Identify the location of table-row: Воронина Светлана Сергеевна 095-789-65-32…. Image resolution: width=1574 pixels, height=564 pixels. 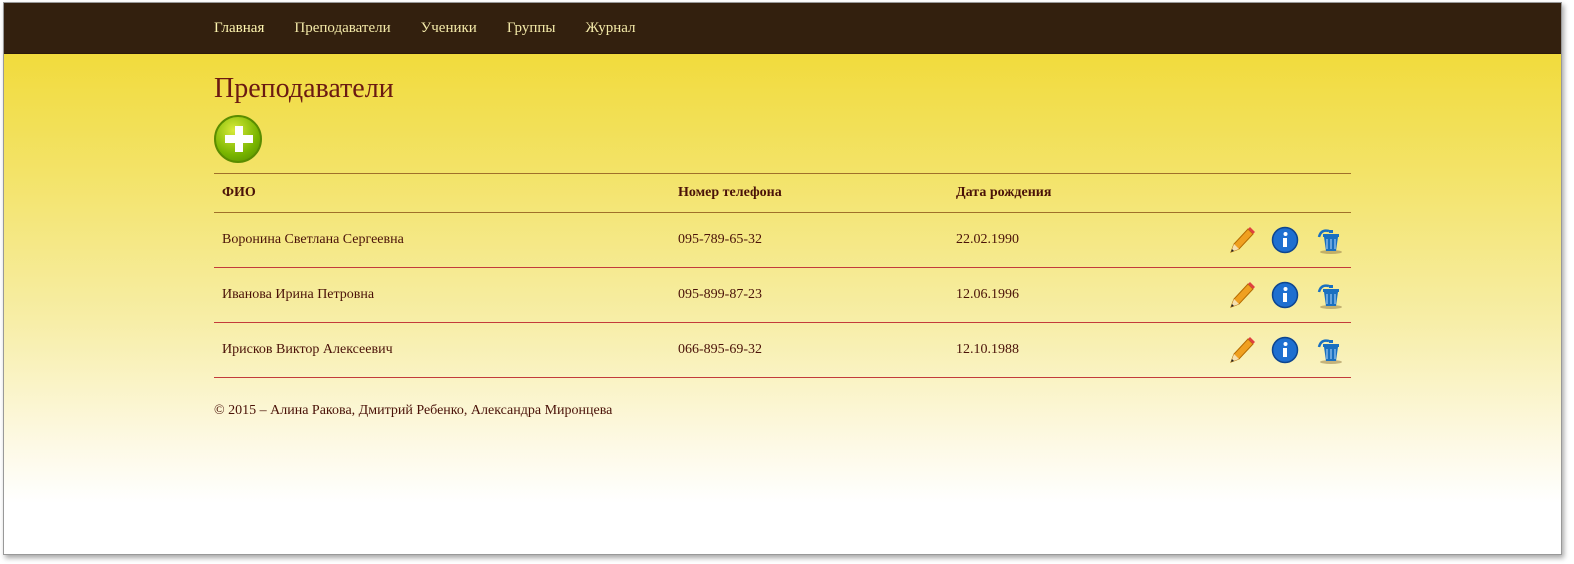
(782, 240).